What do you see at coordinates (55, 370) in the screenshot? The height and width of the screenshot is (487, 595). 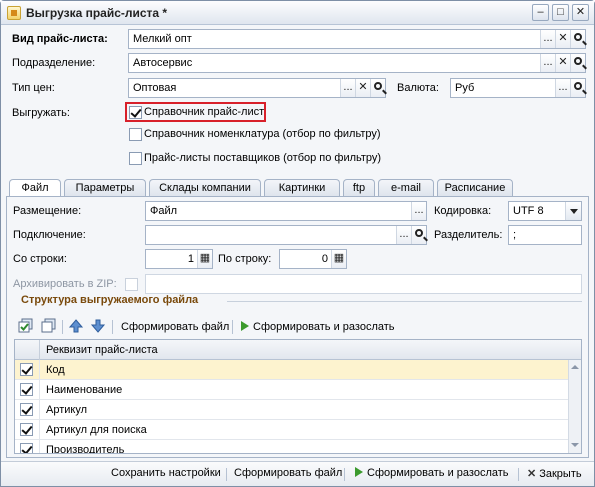 I see `row-label: Код` at bounding box center [55, 370].